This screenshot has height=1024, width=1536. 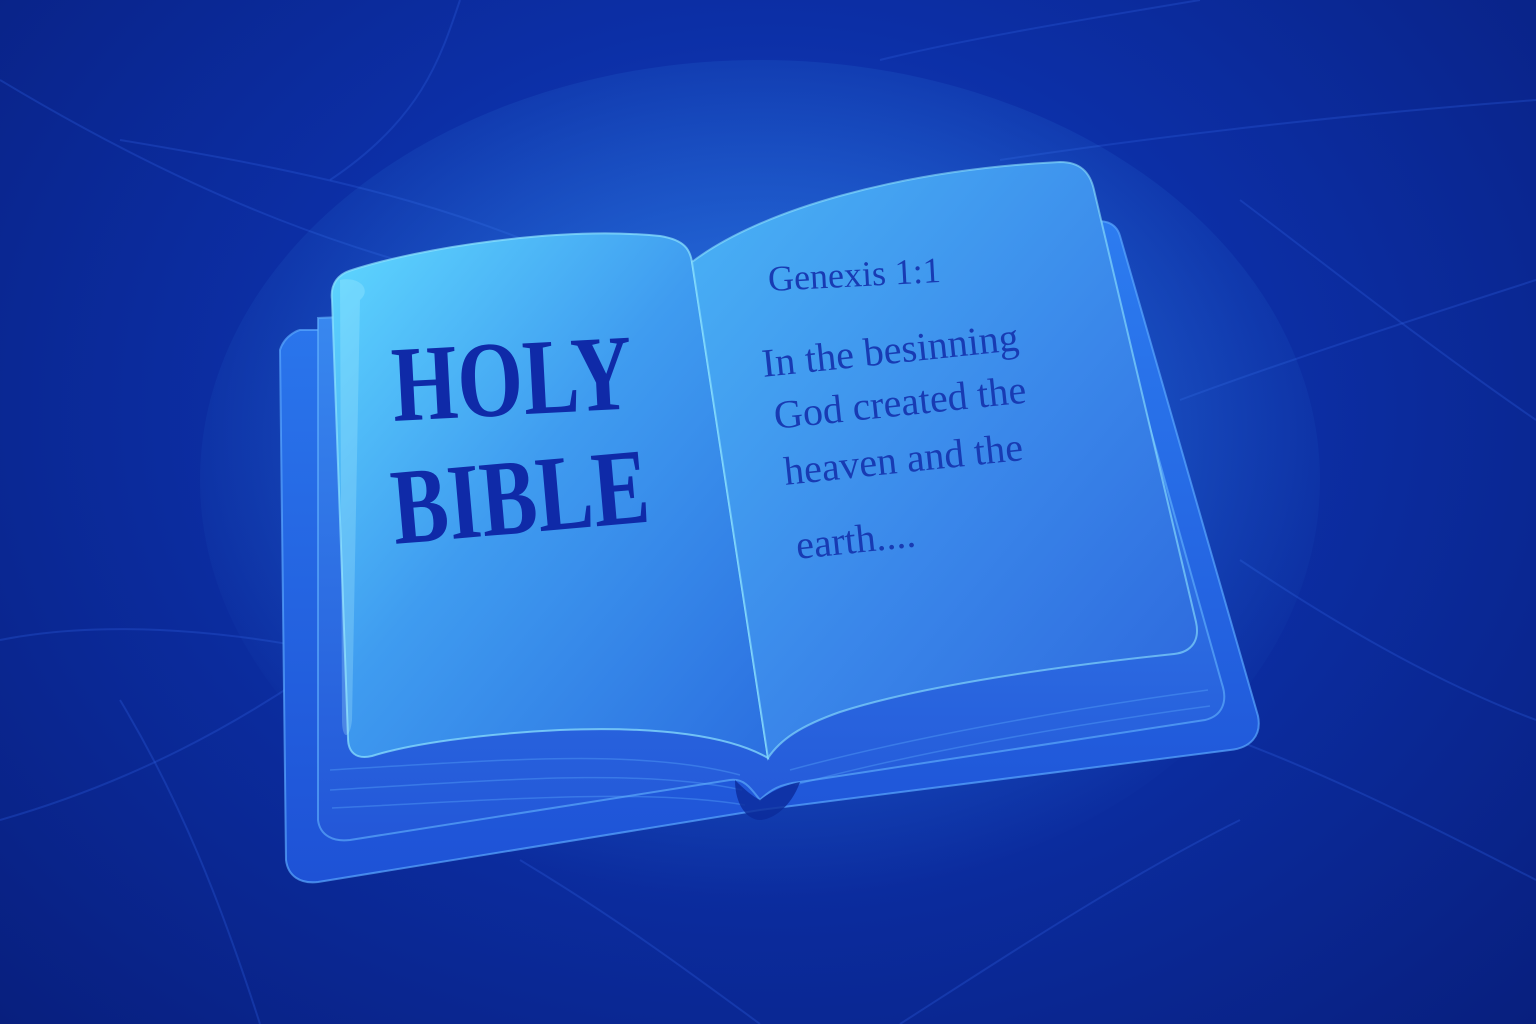 What do you see at coordinates (512, 379) in the screenshot?
I see `title-line-holy: HOLY` at bounding box center [512, 379].